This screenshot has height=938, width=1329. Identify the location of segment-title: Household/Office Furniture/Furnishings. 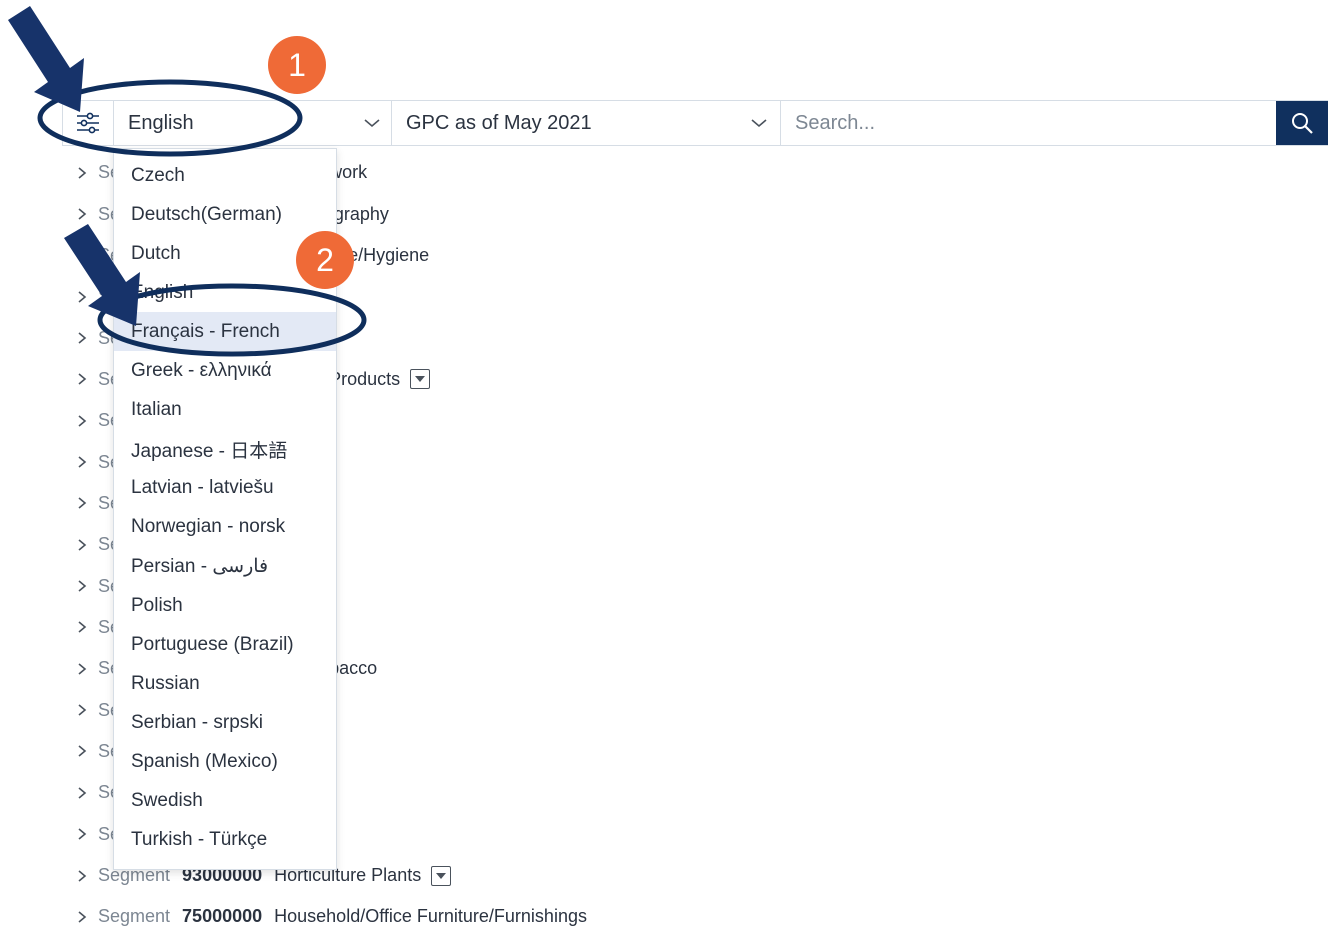
(430, 916).